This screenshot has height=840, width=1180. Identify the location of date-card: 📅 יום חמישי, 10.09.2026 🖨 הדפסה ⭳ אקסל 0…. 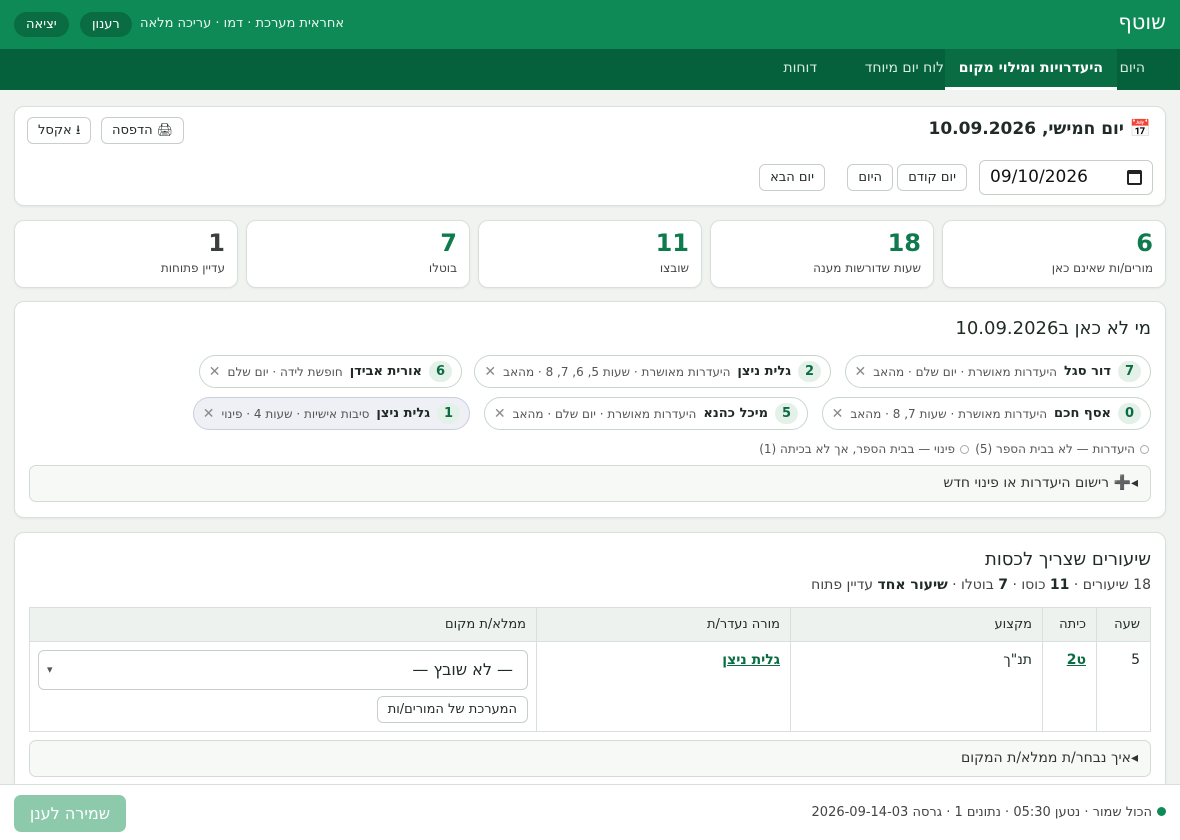
(590, 156).